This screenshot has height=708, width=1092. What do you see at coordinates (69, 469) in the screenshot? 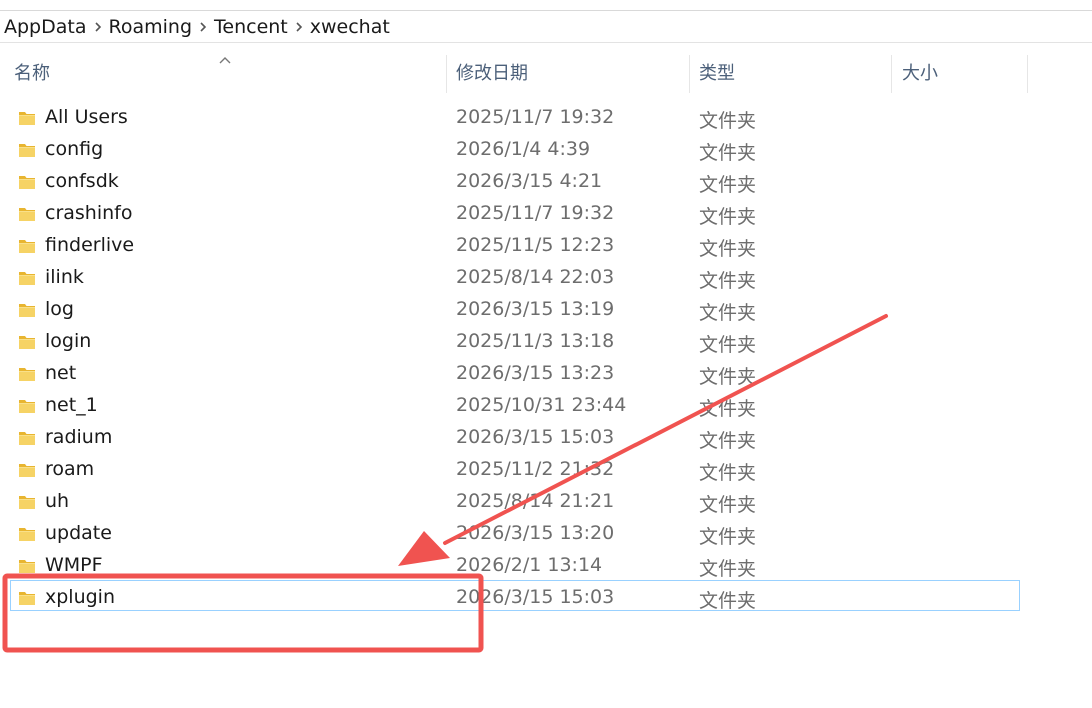
I see `file-name: roam` at bounding box center [69, 469].